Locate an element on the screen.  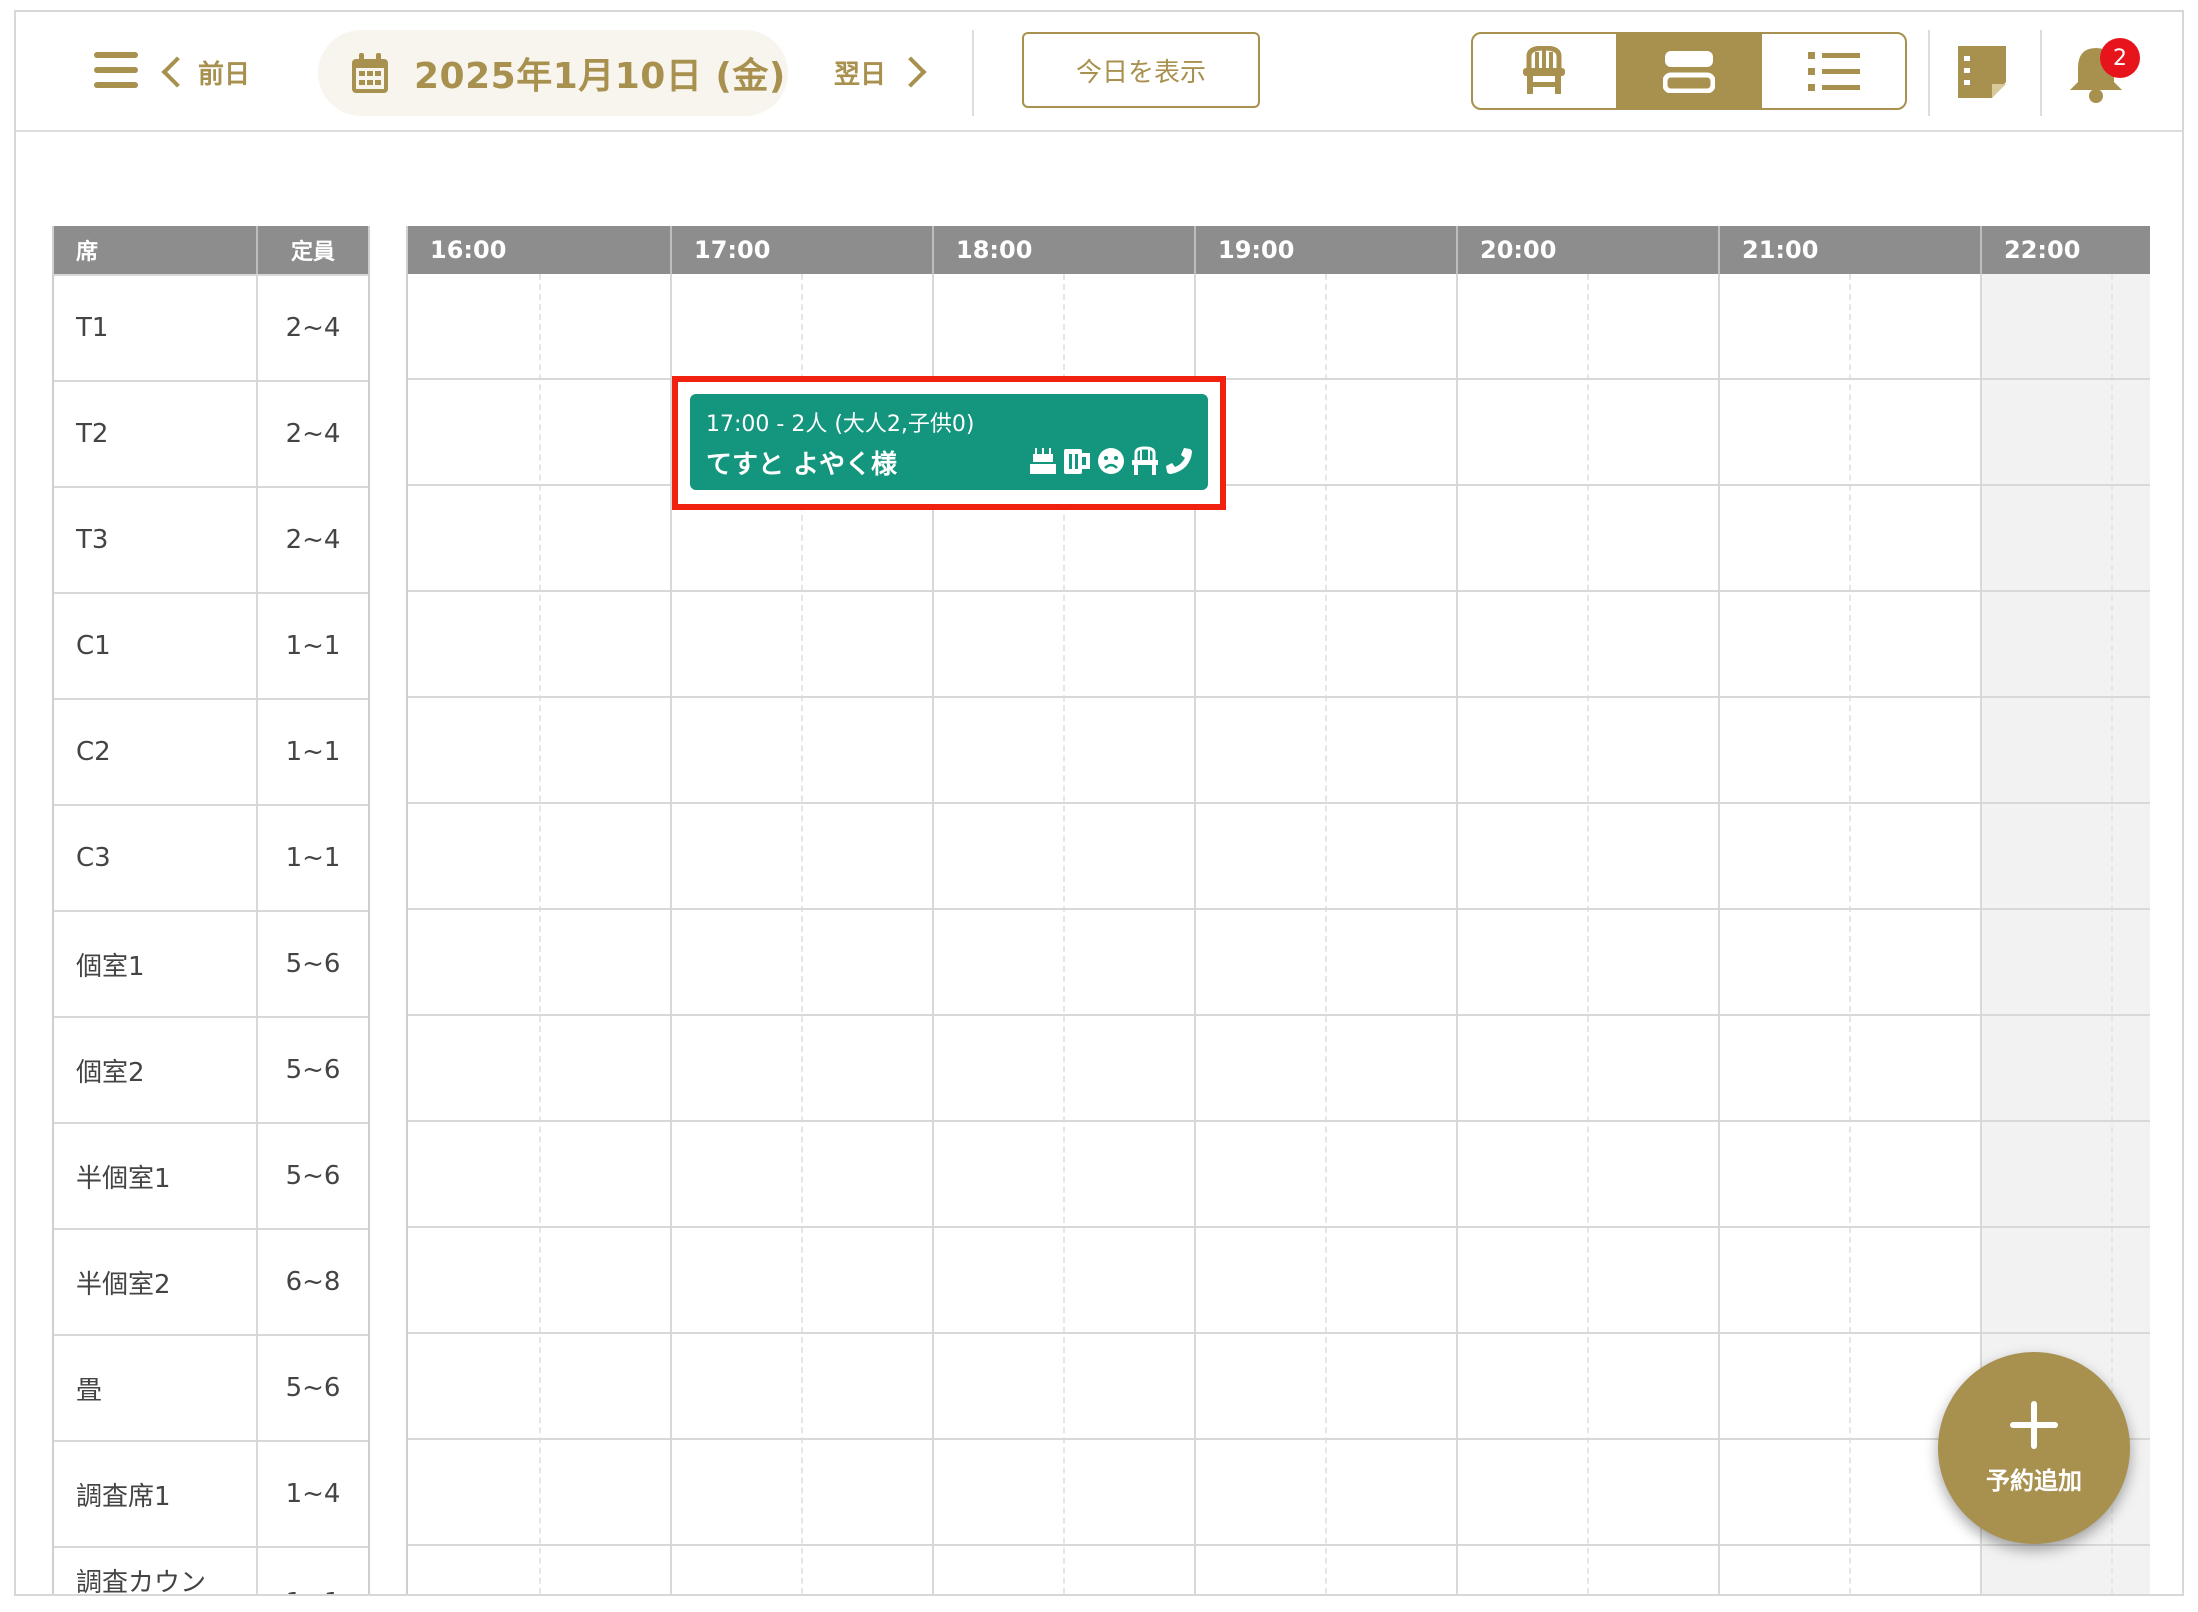
seat-row: 調査カウン 1~1 is located at coordinates (211, 1570).